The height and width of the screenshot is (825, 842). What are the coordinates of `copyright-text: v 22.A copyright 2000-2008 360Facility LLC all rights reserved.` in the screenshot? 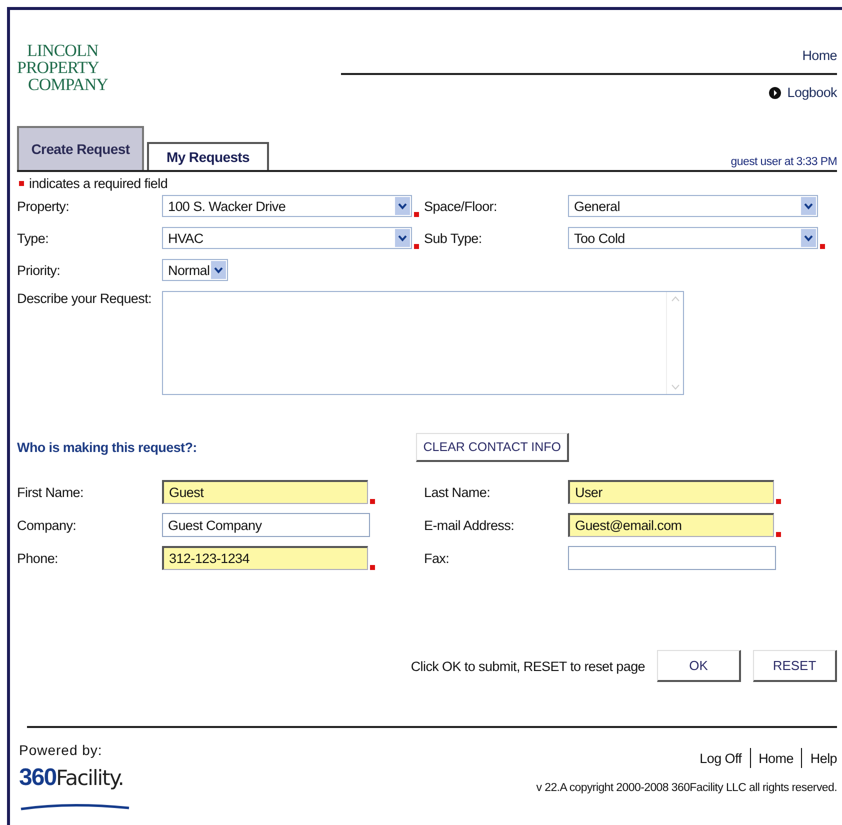 It's located at (686, 788).